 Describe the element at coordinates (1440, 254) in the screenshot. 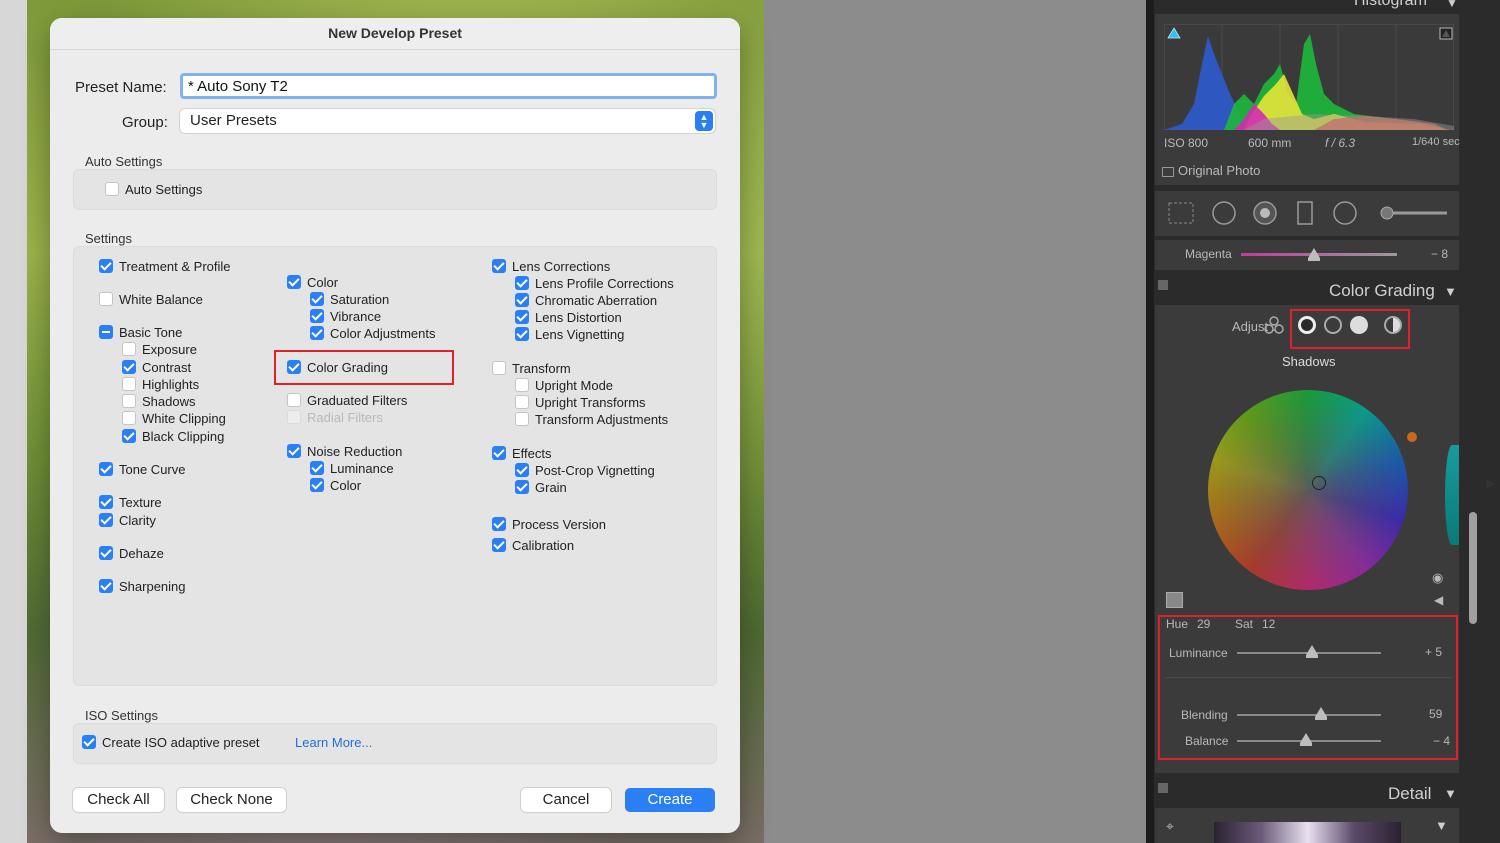

I see `magenta-value: − 8` at that location.